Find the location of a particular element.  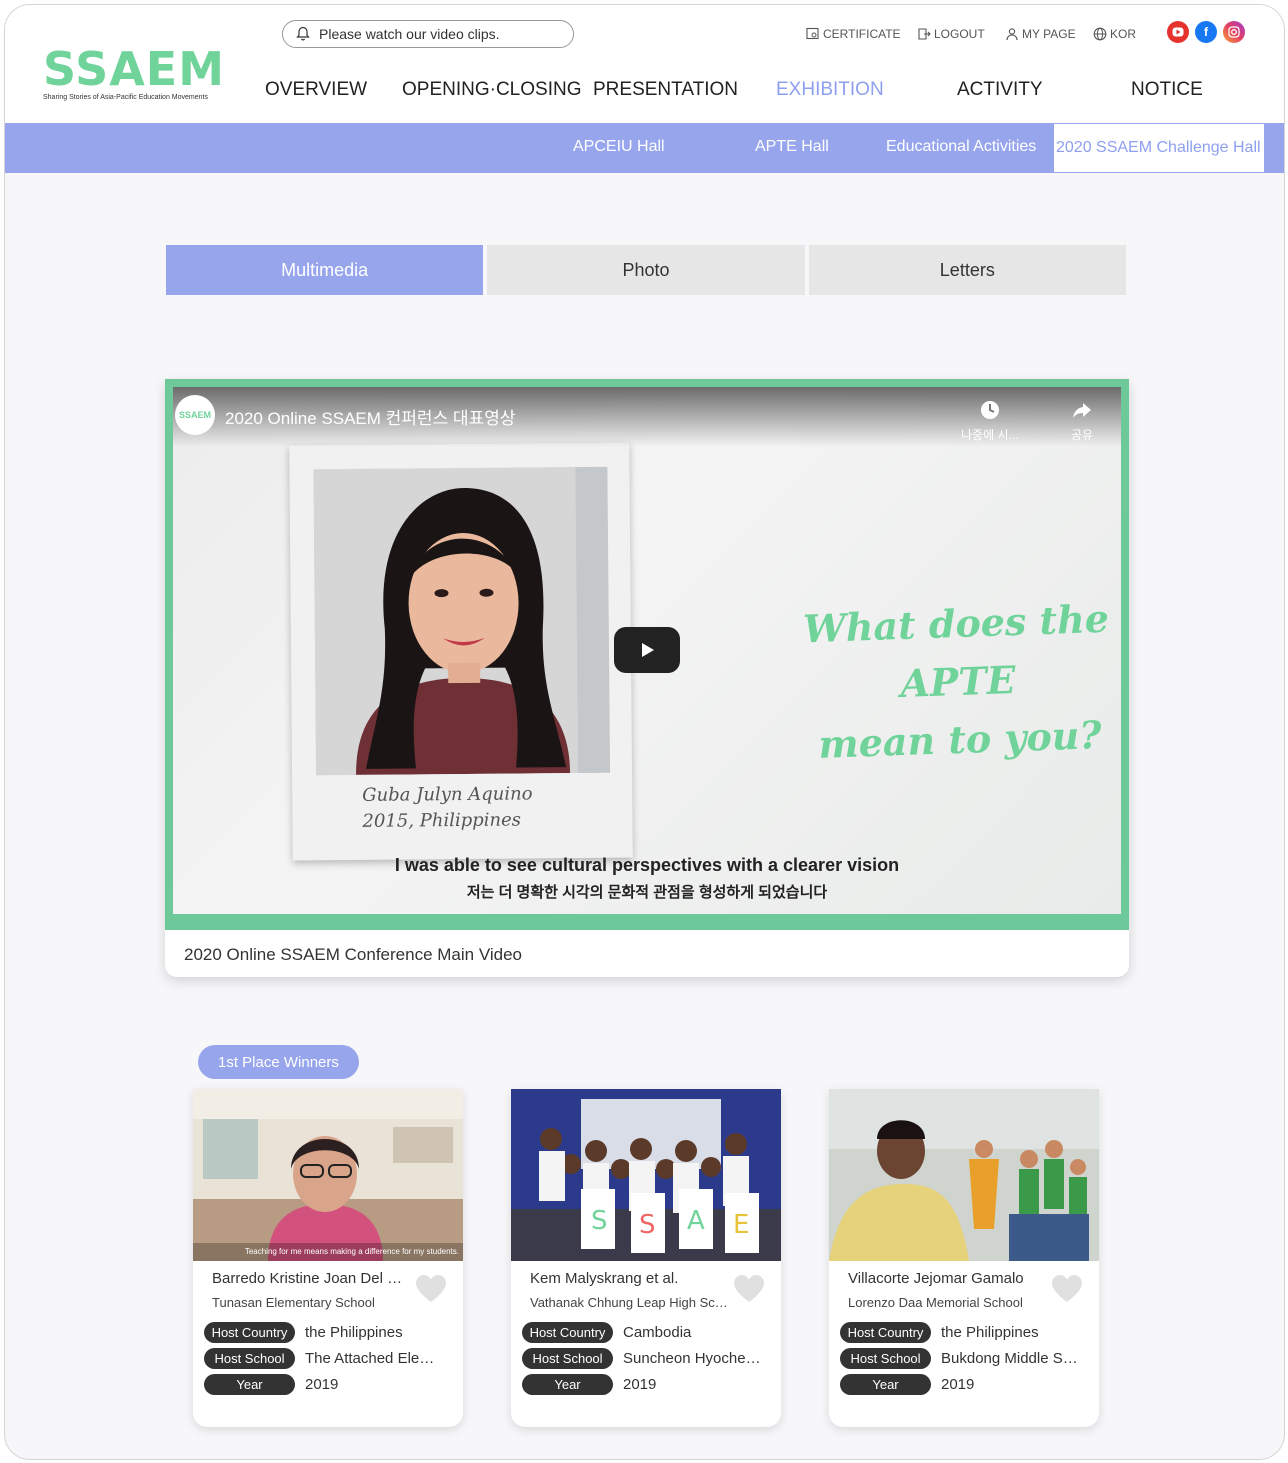

my-page-link: MY PAGE is located at coordinates (1040, 34).